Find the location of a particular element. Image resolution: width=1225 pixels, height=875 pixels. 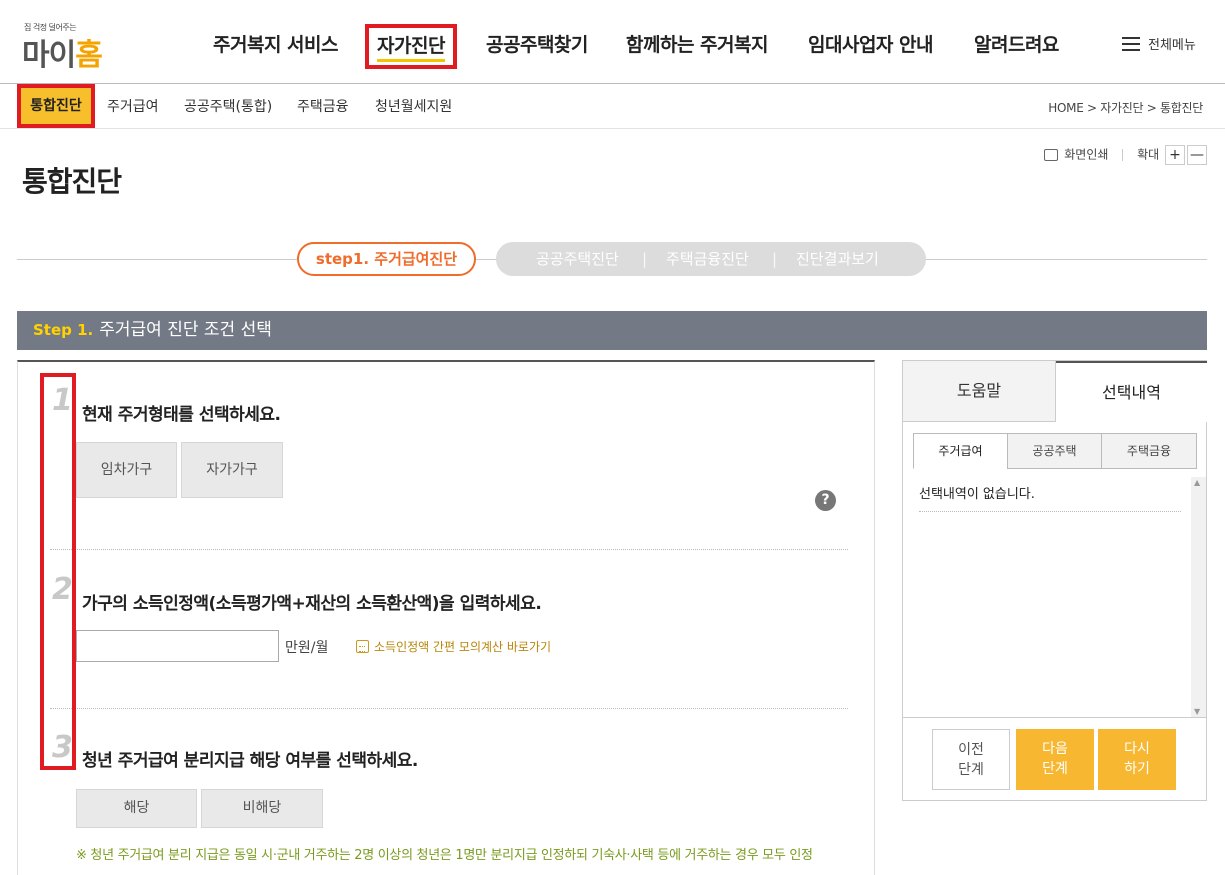

zoom-label: 확대 is located at coordinates (1148, 154).